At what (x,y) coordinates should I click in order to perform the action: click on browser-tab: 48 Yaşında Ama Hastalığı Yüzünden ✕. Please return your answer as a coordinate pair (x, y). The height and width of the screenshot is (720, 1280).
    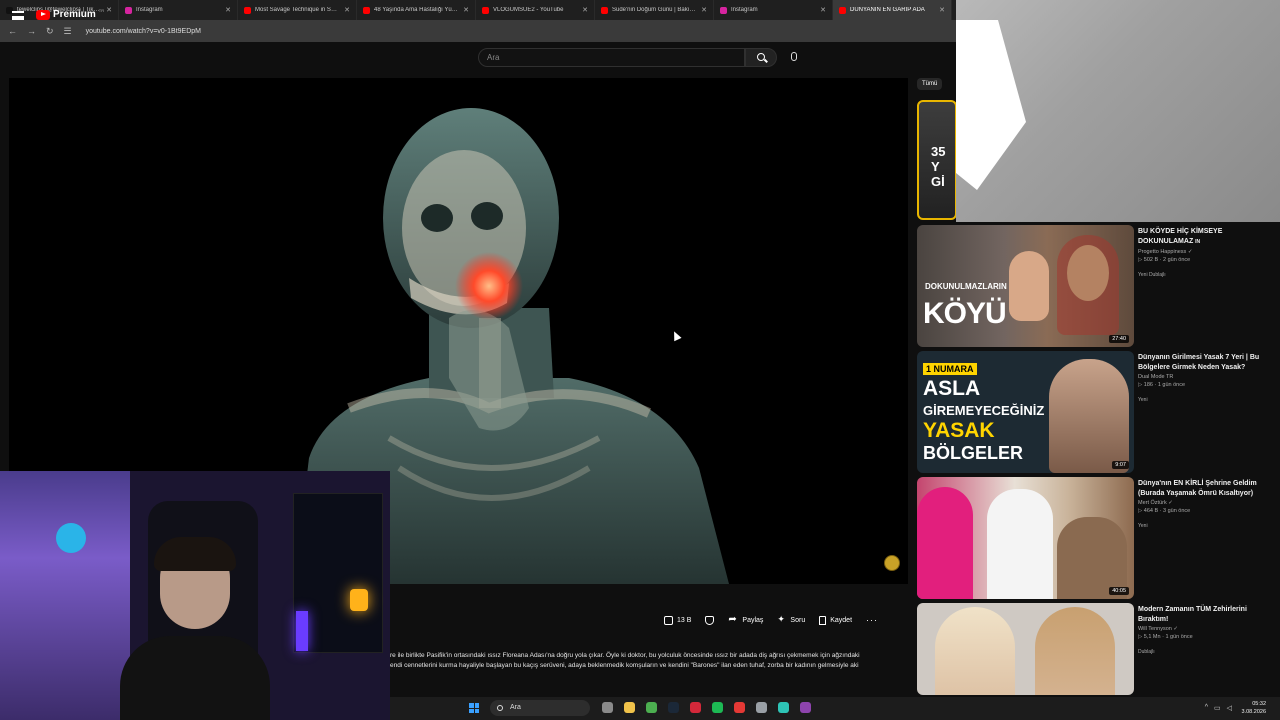
    Looking at the image, I should click on (416, 10).